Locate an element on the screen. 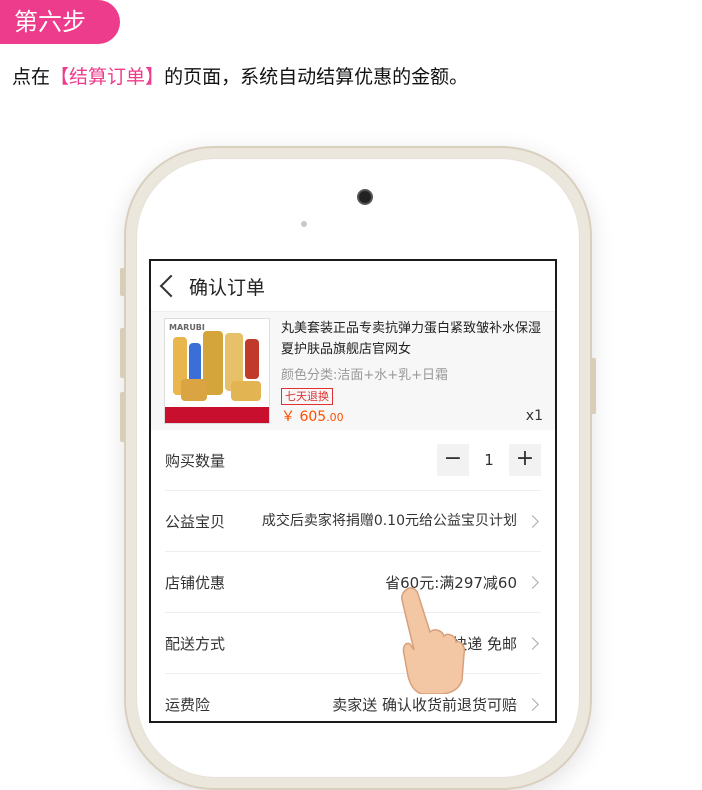 Image resolution: width=702 pixels, height=790 pixels. shipping-insurance-label: 运费险 is located at coordinates (188, 704).